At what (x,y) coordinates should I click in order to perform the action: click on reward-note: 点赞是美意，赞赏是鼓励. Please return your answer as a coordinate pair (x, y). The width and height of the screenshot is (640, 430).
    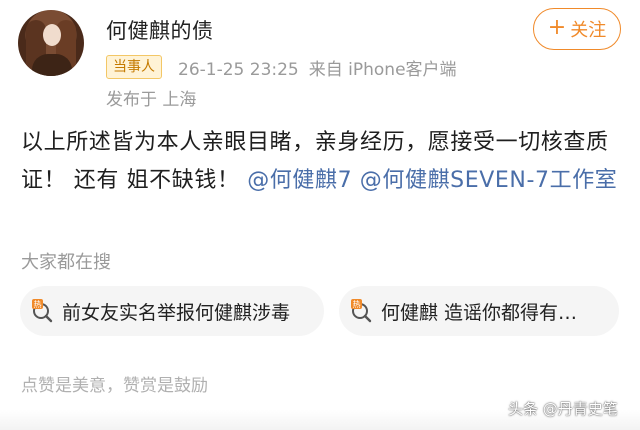
    Looking at the image, I should click on (114, 386).